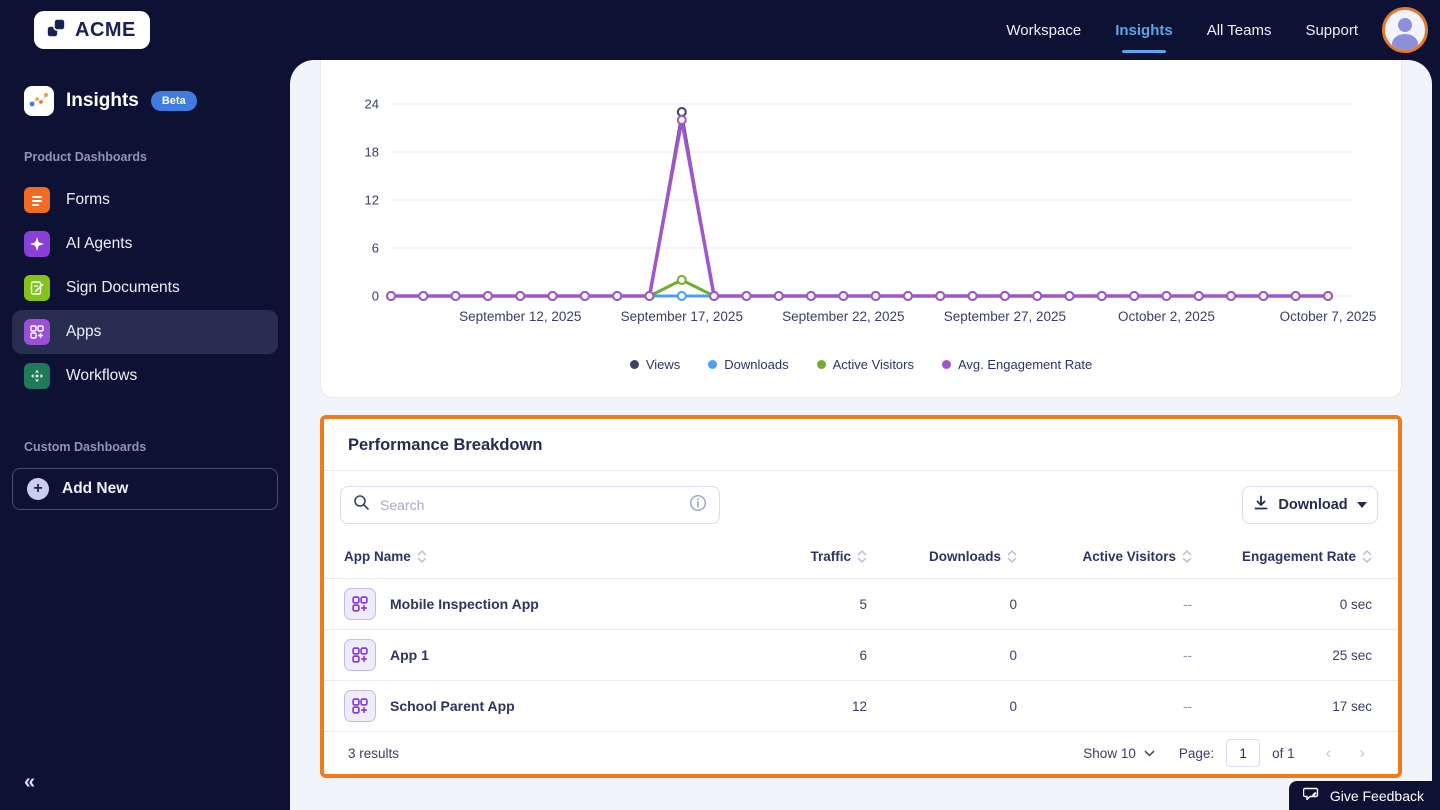  What do you see at coordinates (530, 556) in the screenshot?
I see `column-header-app-name: App Name` at bounding box center [530, 556].